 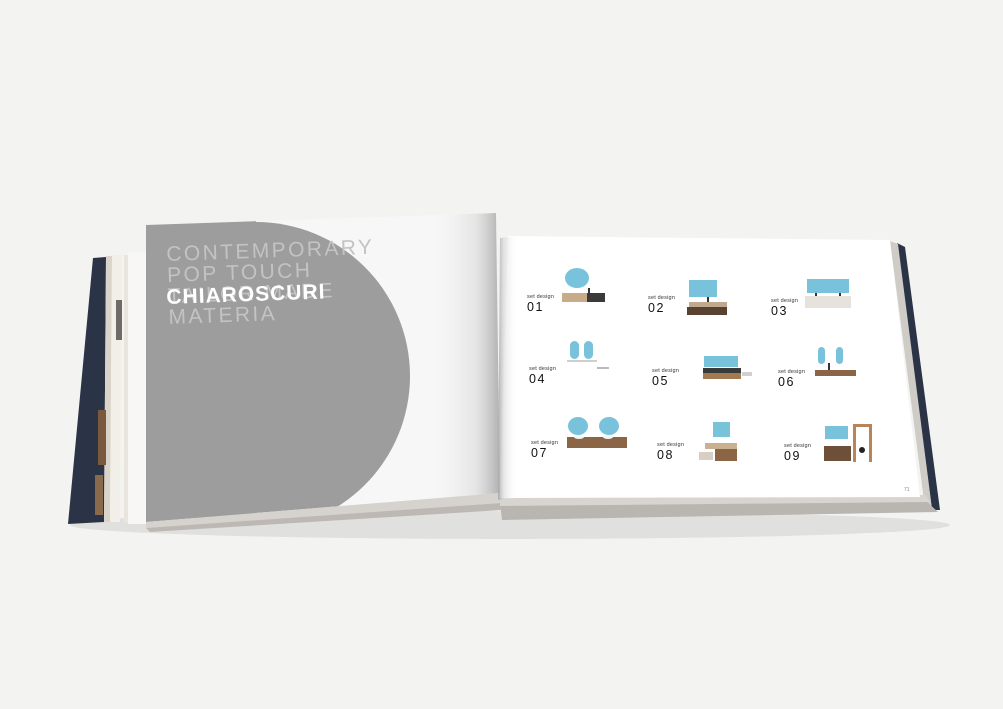 I want to click on set-design-04: set design 04, so click(x=542, y=376).